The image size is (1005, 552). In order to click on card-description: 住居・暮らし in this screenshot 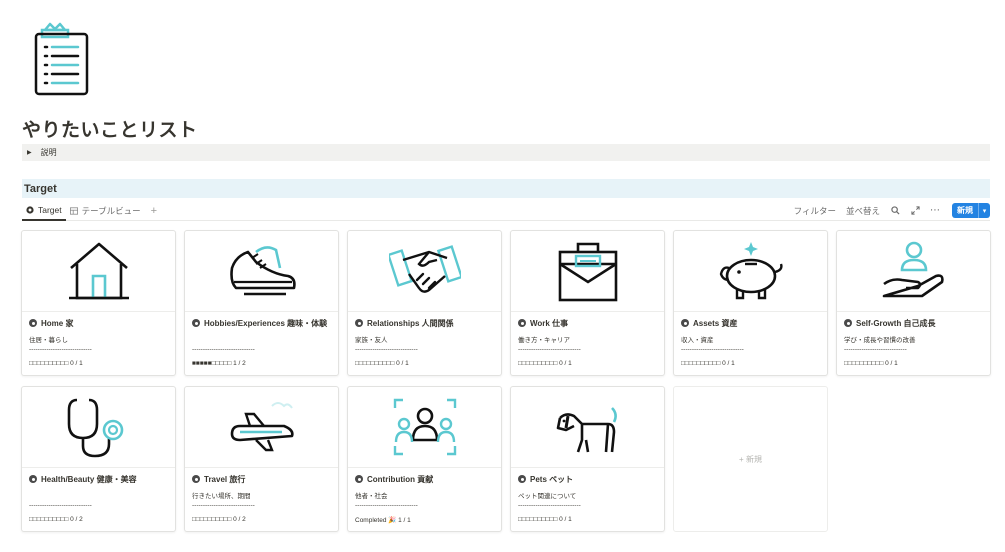, I will do `click(48, 340)`.